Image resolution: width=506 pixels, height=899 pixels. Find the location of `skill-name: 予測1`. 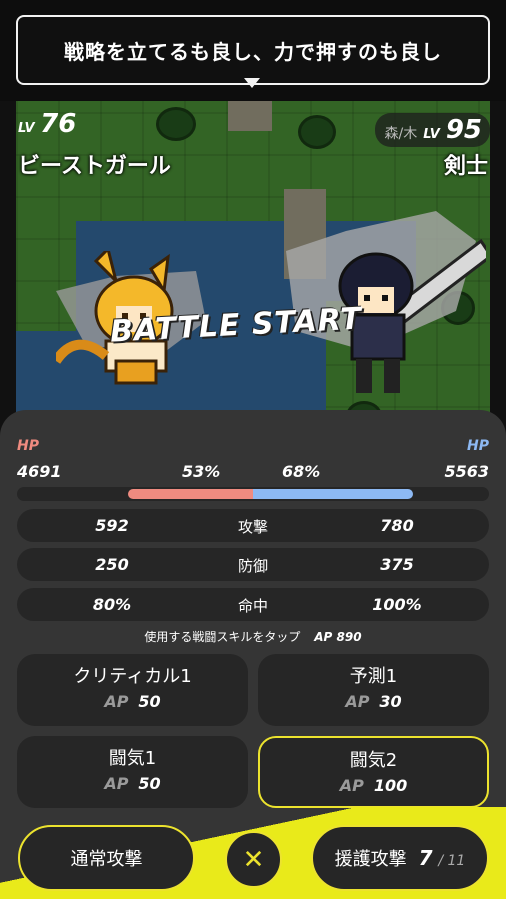

skill-name: 予測1 is located at coordinates (373, 676).